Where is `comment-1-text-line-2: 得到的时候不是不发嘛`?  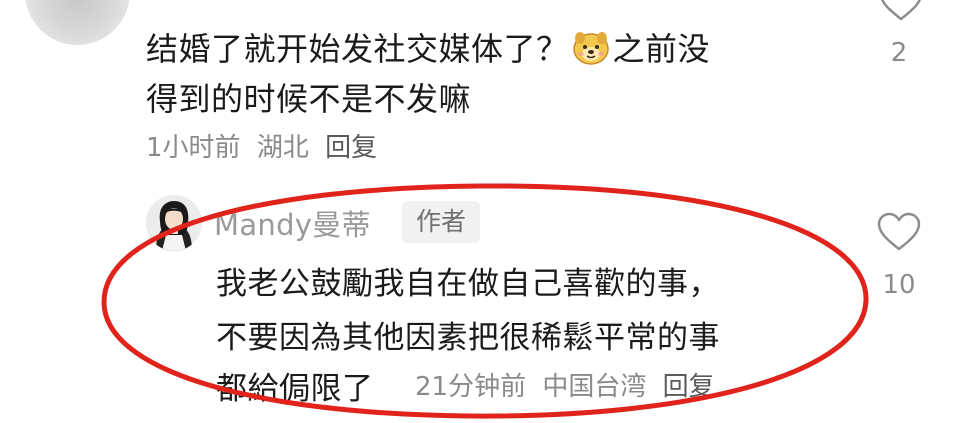
comment-1-text-line-2: 得到的时候不是不发嘛 is located at coordinates (309, 99).